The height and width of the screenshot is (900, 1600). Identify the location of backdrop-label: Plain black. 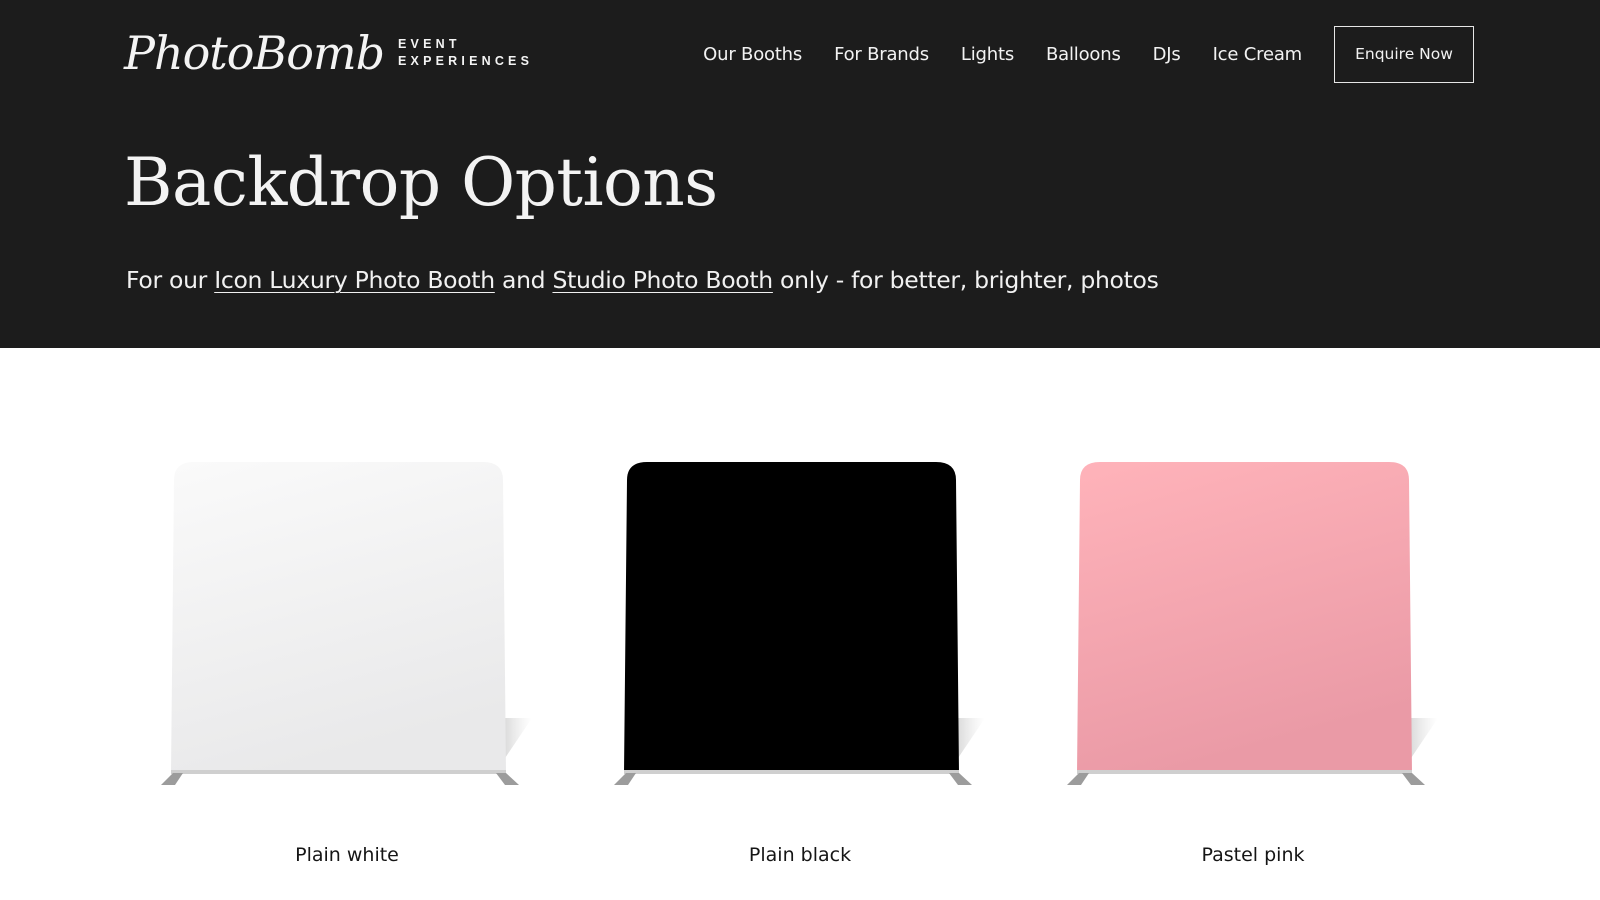
(800, 855).